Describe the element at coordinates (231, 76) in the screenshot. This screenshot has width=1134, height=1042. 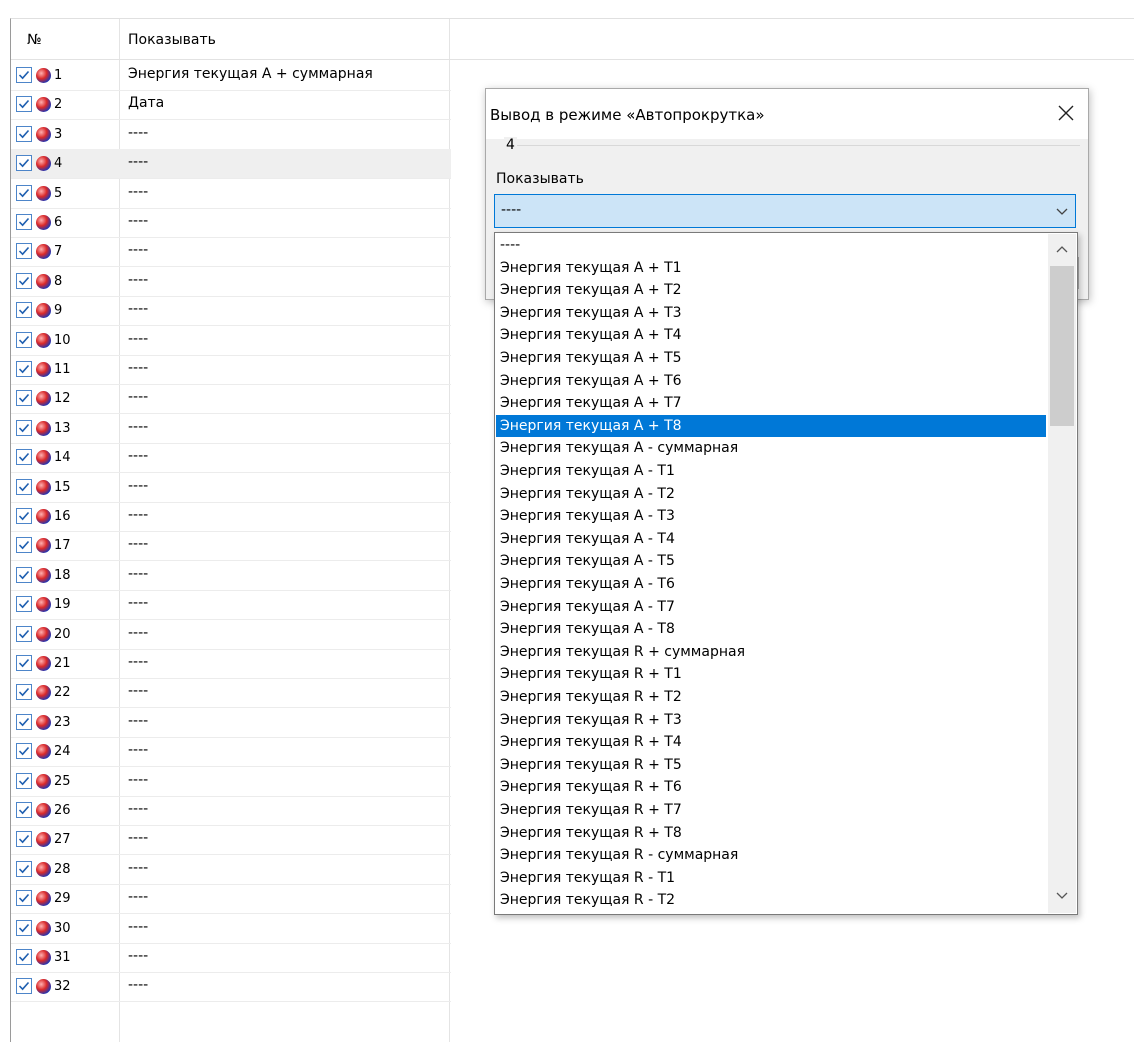
I see `list-row: 1 Энергия текущая А + суммарная` at that location.